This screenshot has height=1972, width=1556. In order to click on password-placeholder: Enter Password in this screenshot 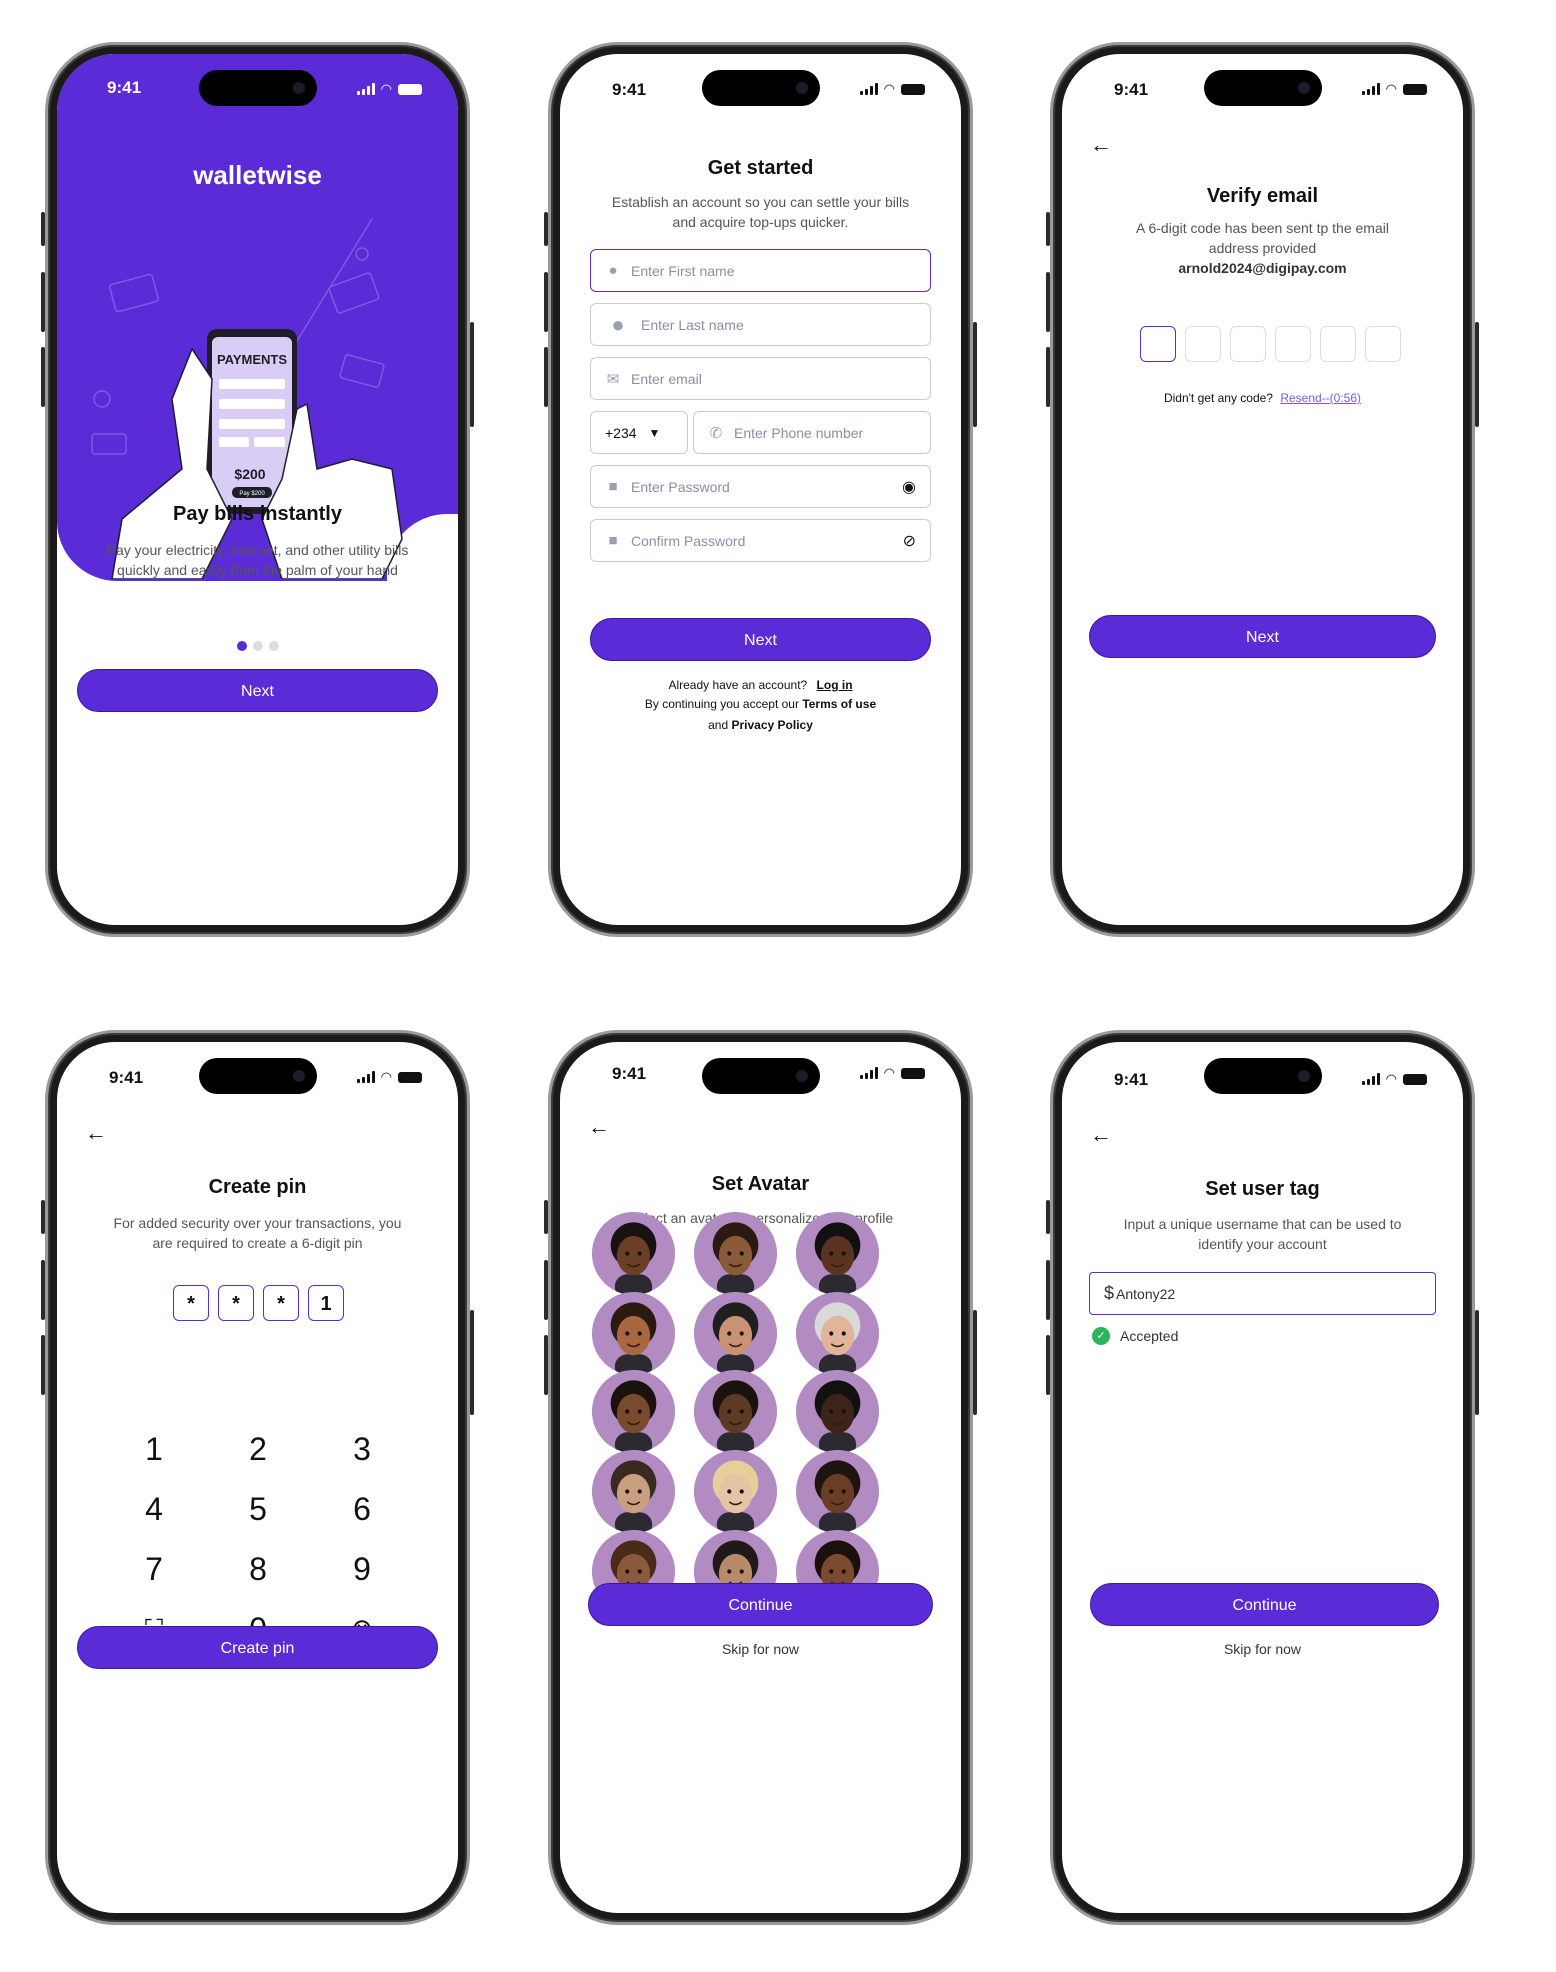, I will do `click(680, 486)`.